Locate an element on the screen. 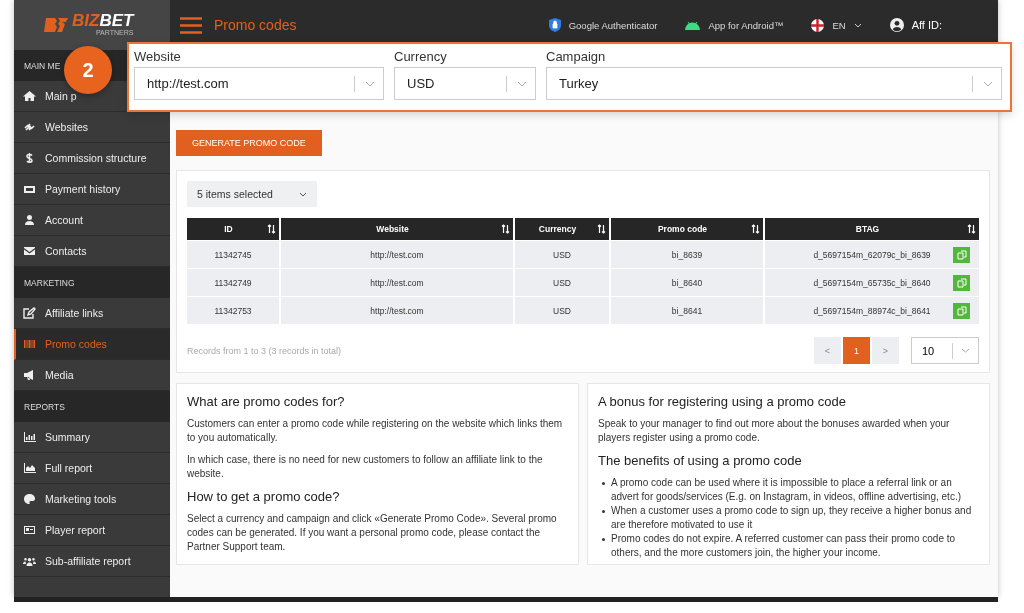 The width and height of the screenshot is (1024, 613). banknote-icon is located at coordinates (29, 189).